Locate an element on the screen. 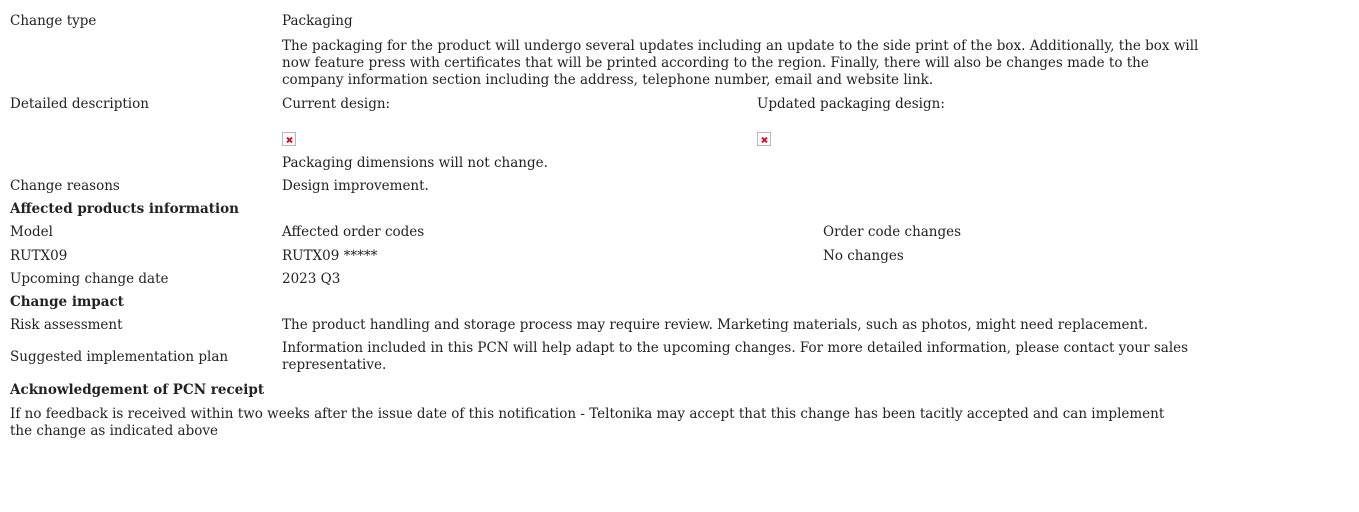 Image resolution: width=1359 pixels, height=512 pixels. row-affected-codes: RUTX09 ***** is located at coordinates (330, 256).